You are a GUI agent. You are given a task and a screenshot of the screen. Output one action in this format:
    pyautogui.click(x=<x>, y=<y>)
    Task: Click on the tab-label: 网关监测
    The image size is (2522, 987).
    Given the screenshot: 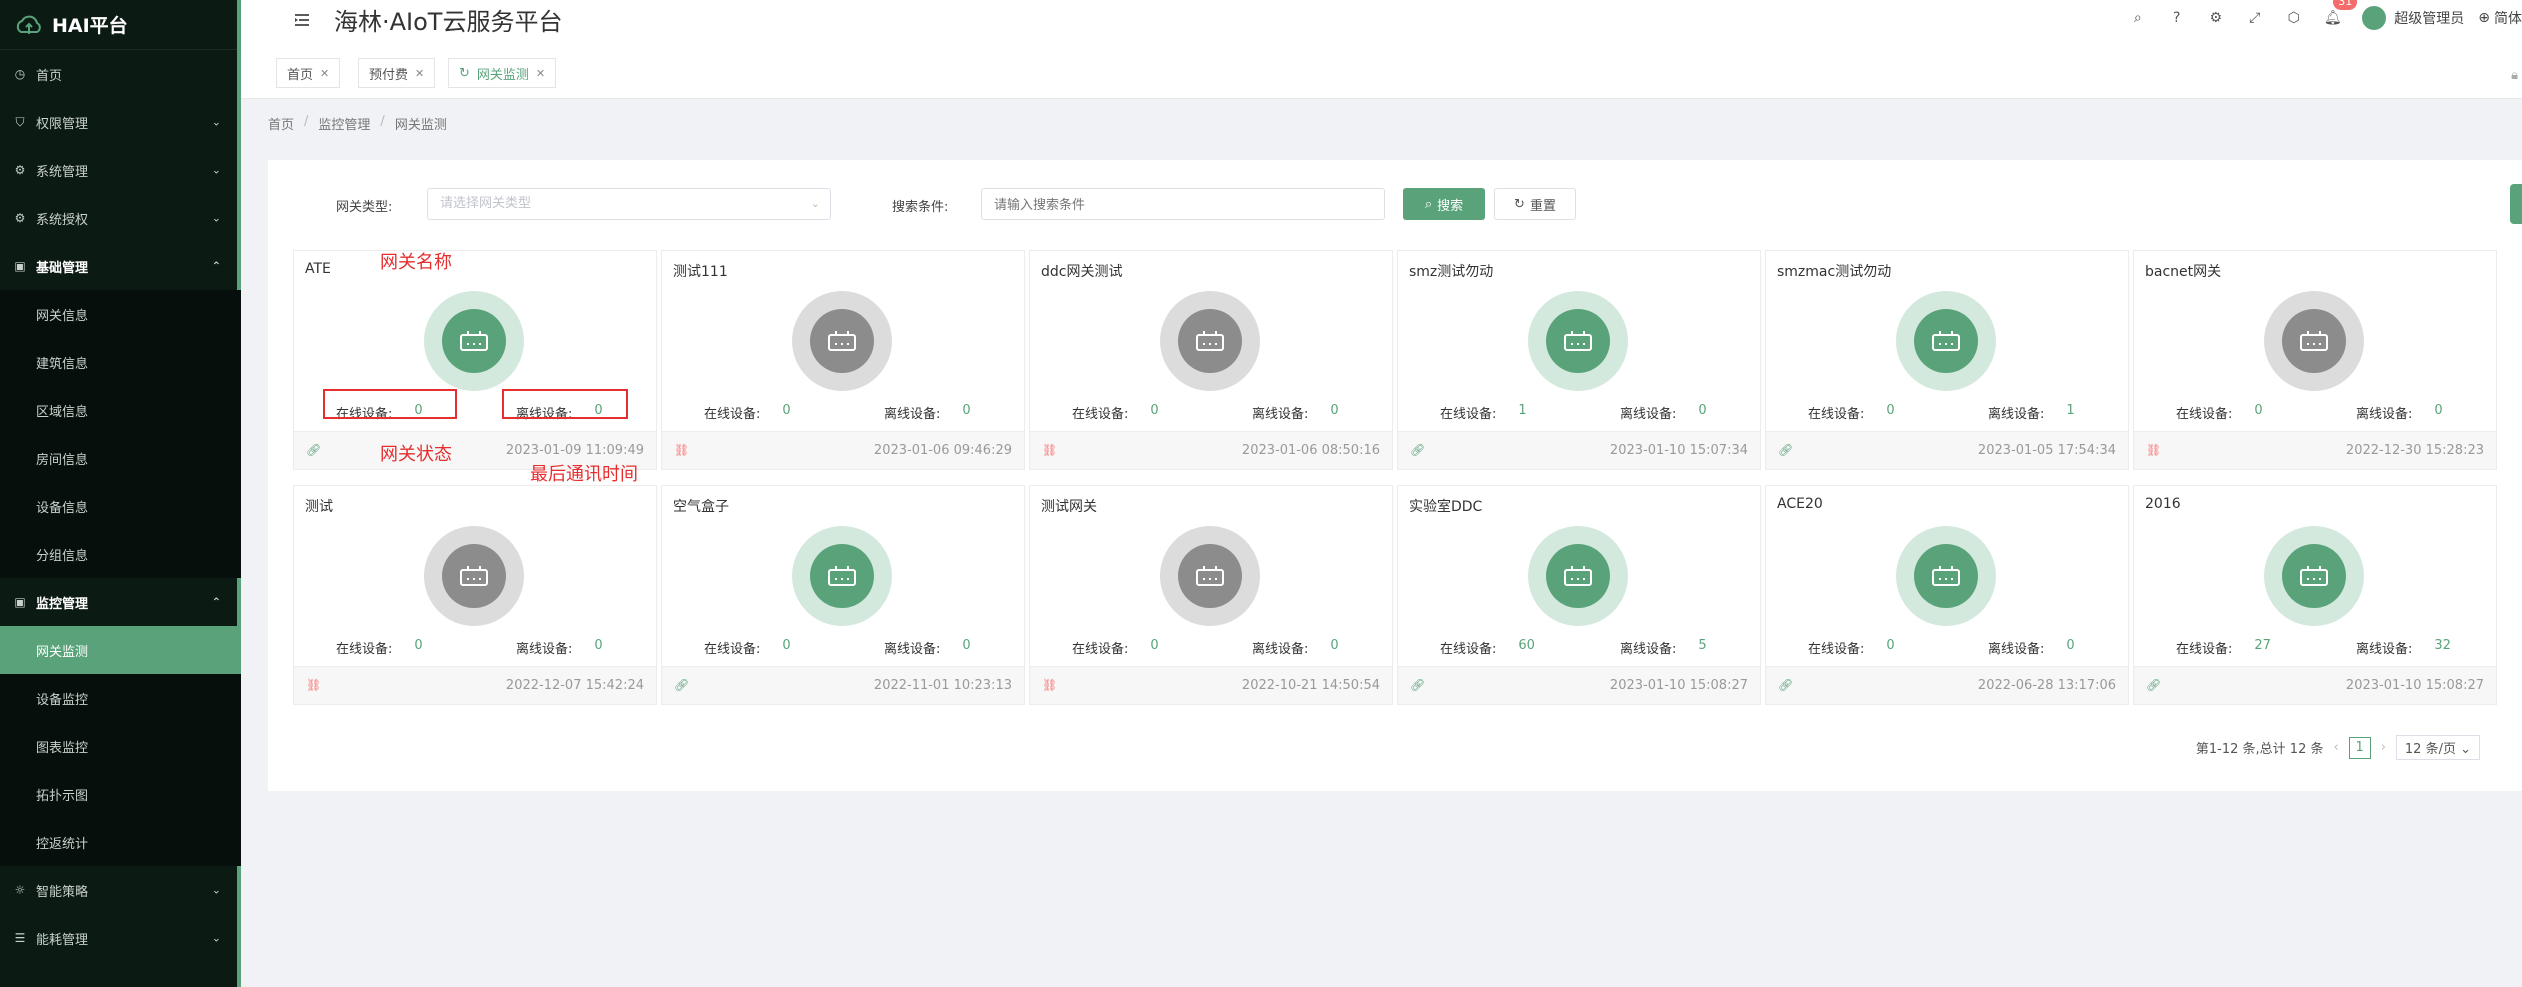 What is the action you would take?
    pyautogui.click(x=502, y=75)
    